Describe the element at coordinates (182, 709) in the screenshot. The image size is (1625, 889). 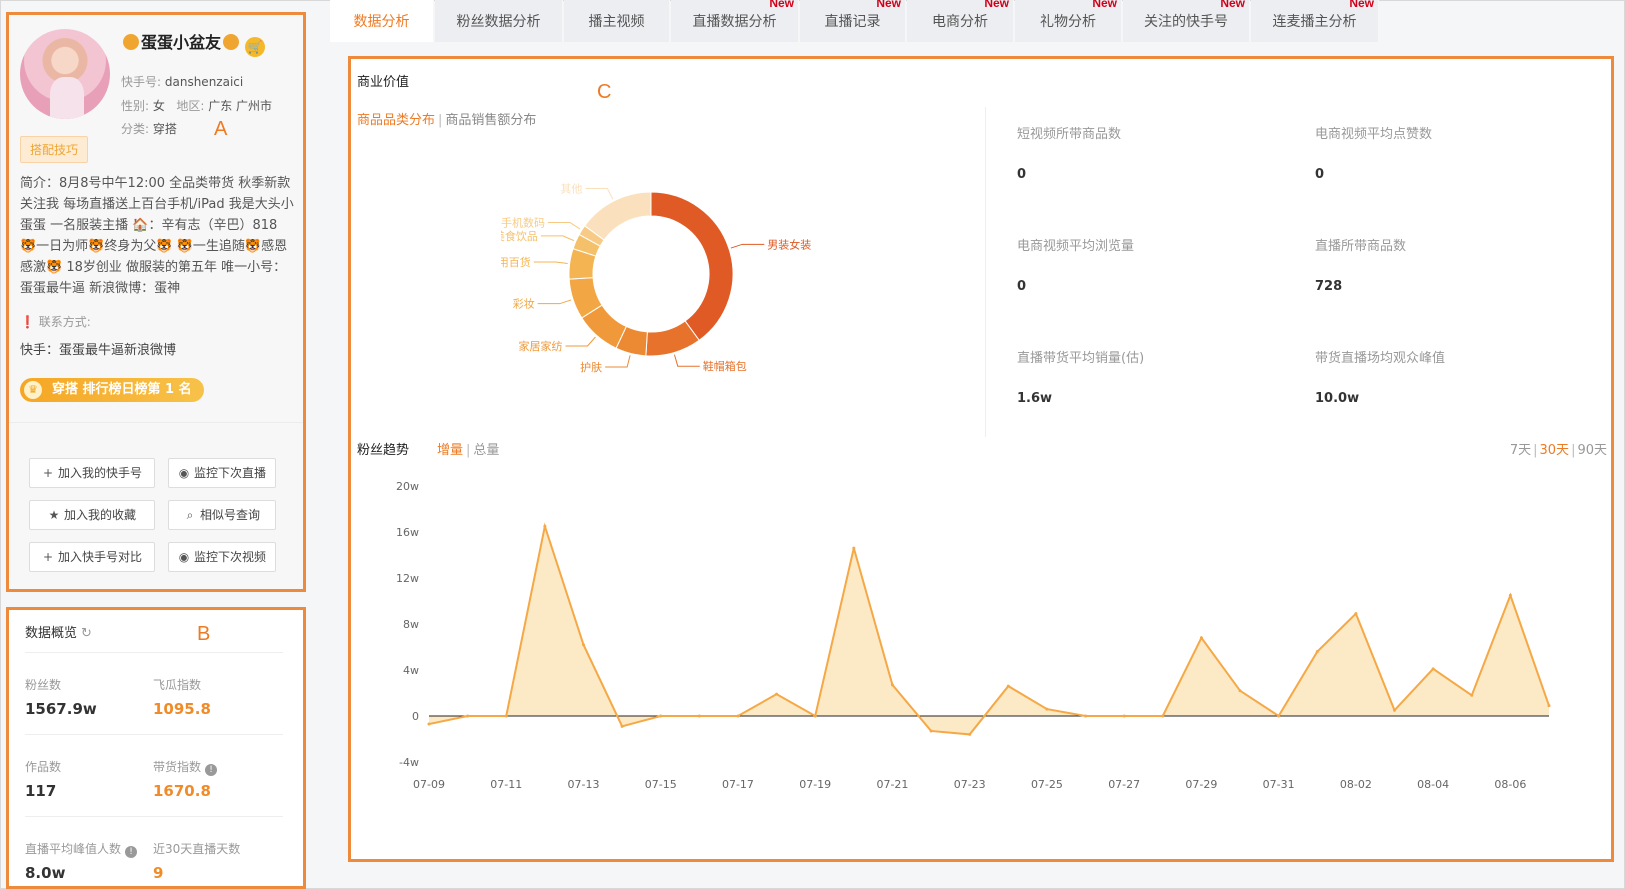
I see `feigua-value: 1095.8` at that location.